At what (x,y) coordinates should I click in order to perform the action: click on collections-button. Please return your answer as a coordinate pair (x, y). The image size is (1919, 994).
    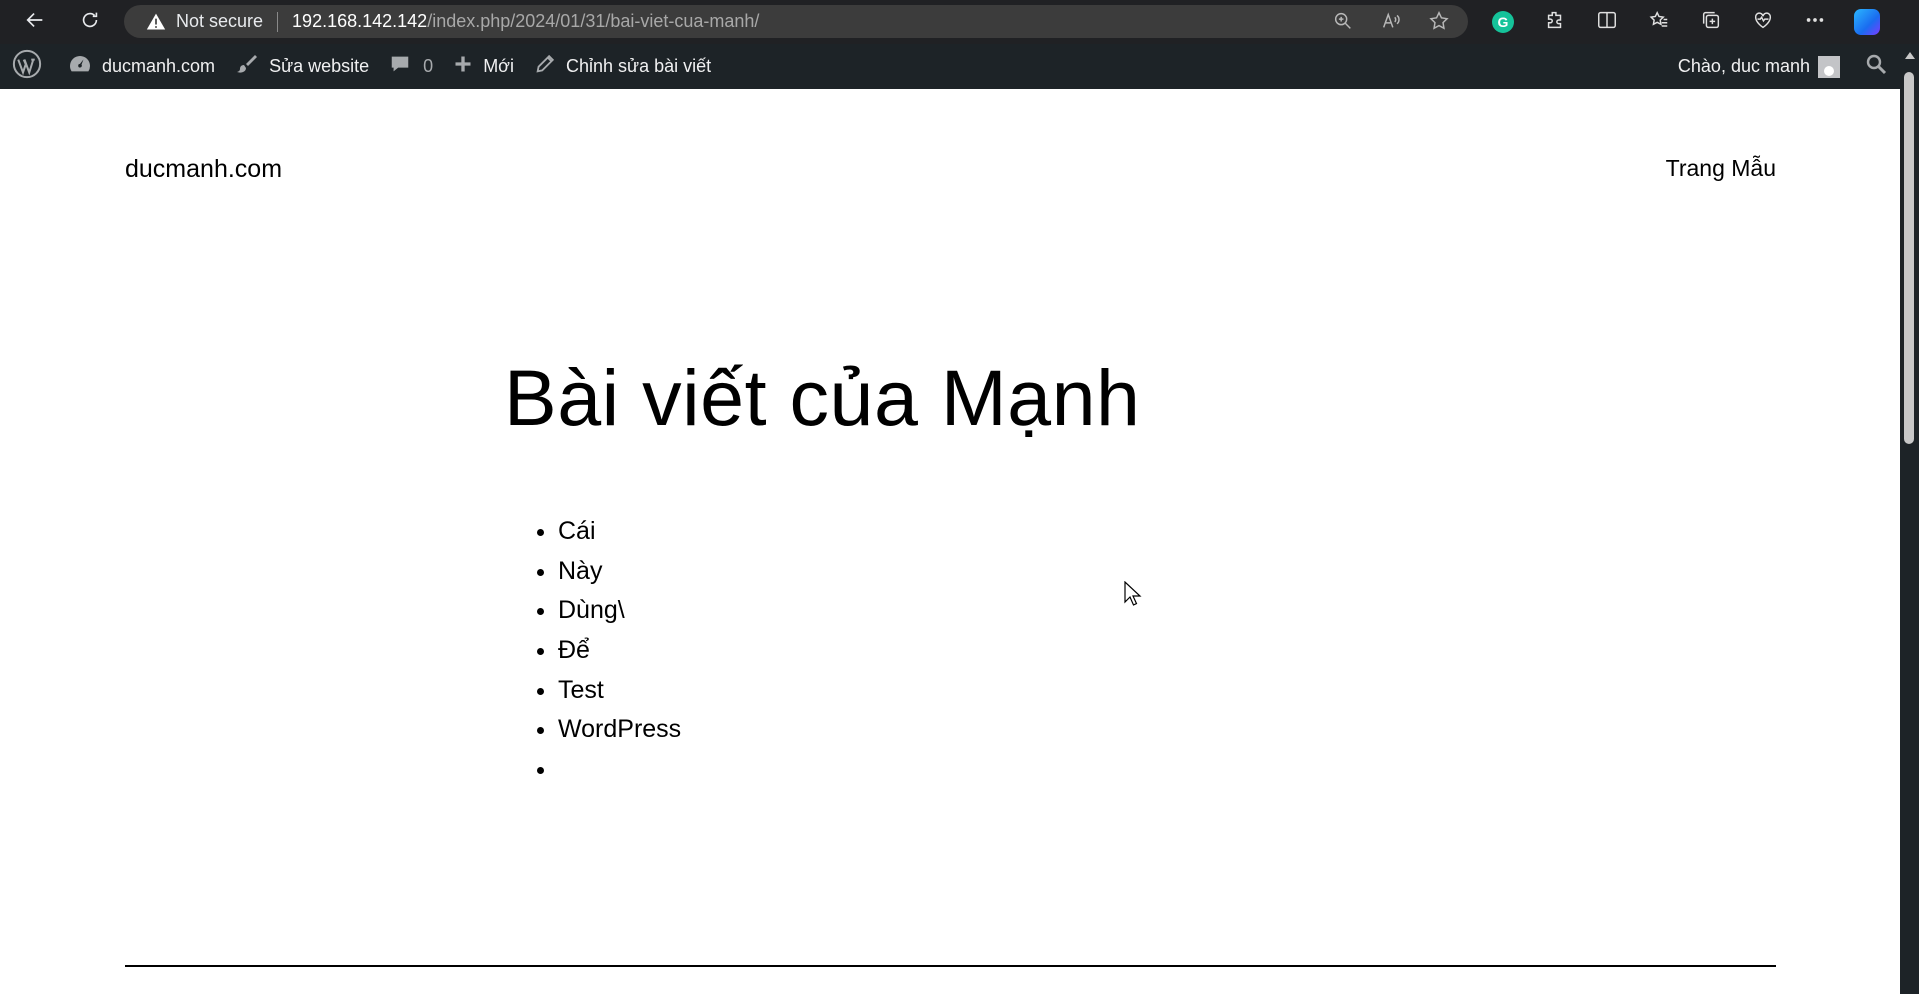
    Looking at the image, I should click on (1711, 22).